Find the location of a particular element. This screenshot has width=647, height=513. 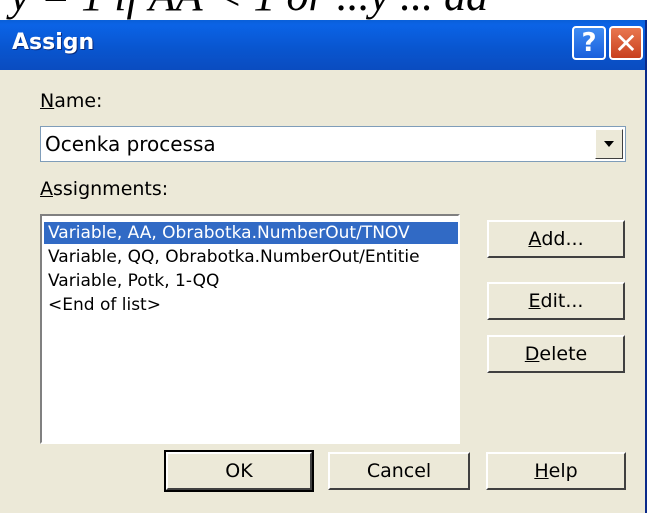

help-mnemonic: H is located at coordinates (541, 471).